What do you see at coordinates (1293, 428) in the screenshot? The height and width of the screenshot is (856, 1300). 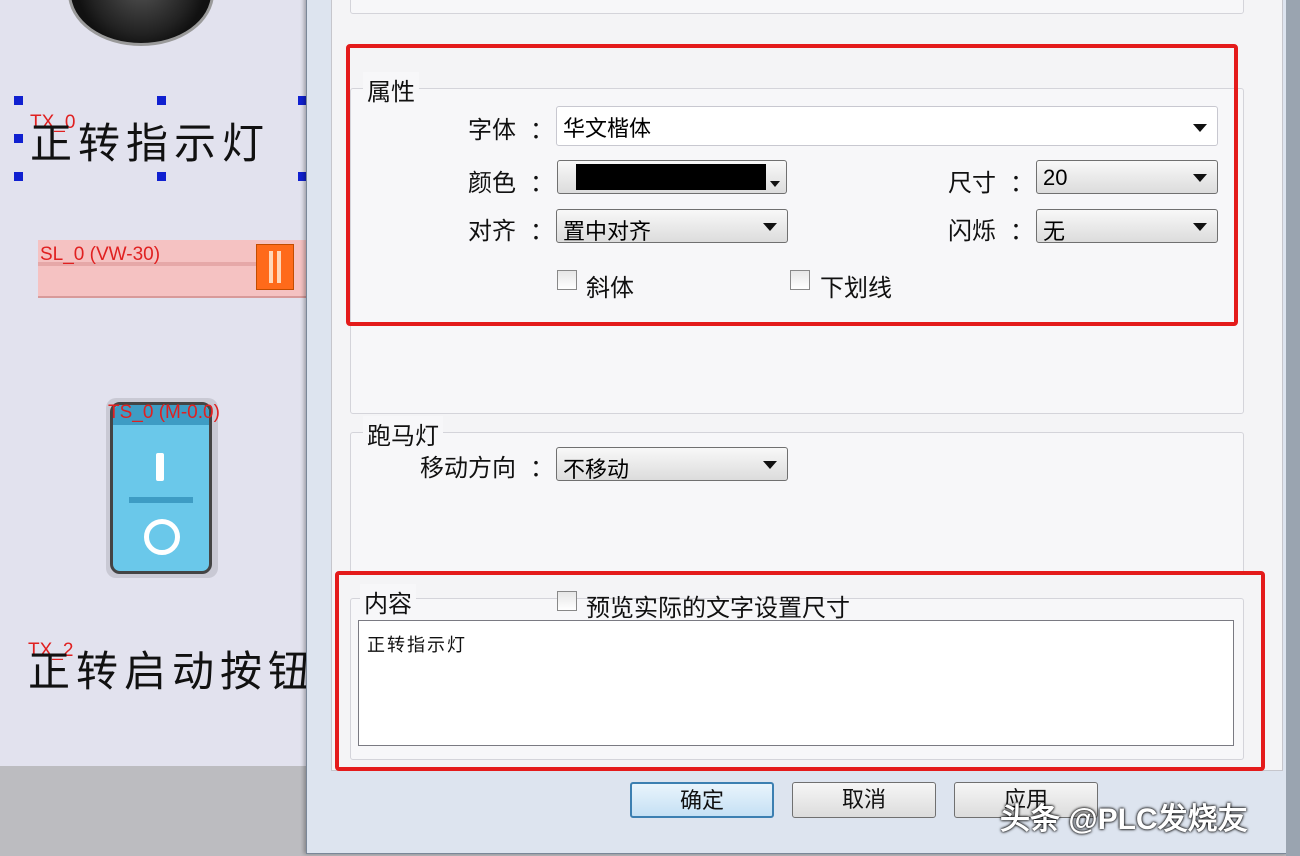 I see `window-edge` at bounding box center [1293, 428].